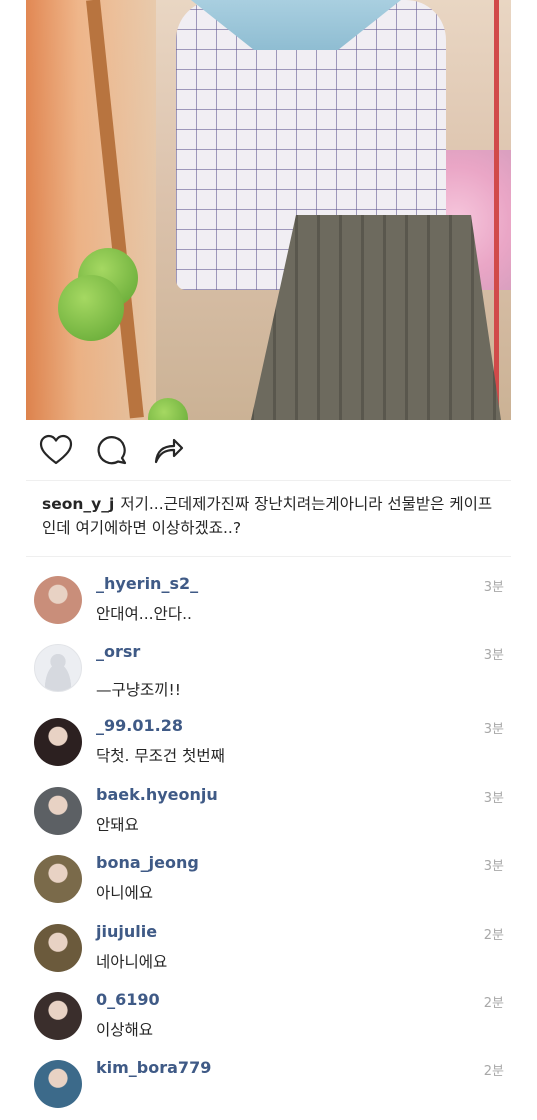 This screenshot has height=1120, width=537. Describe the element at coordinates (153, 1067) in the screenshot. I see `comment-username: kim_bora779` at that location.